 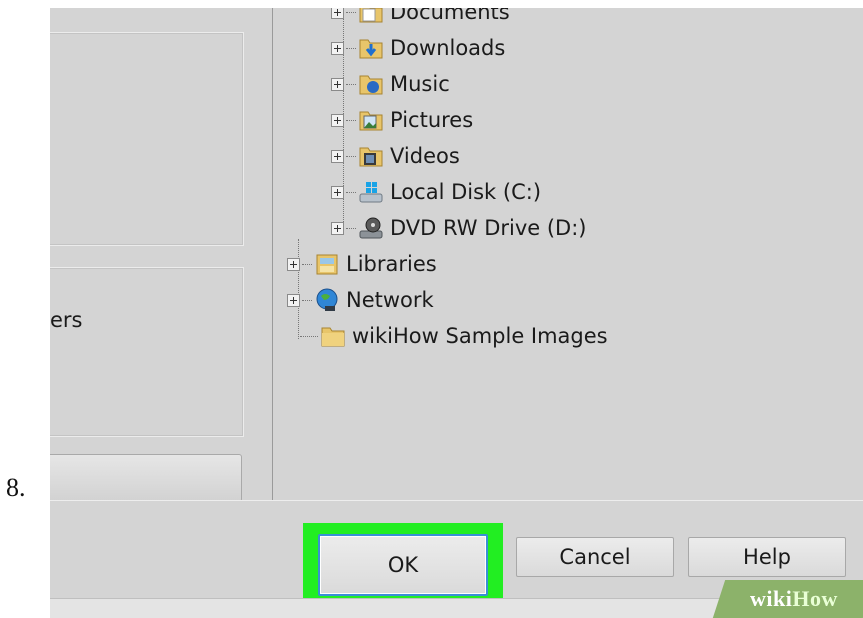 I want to click on ok-button: OK, so click(x=403, y=565).